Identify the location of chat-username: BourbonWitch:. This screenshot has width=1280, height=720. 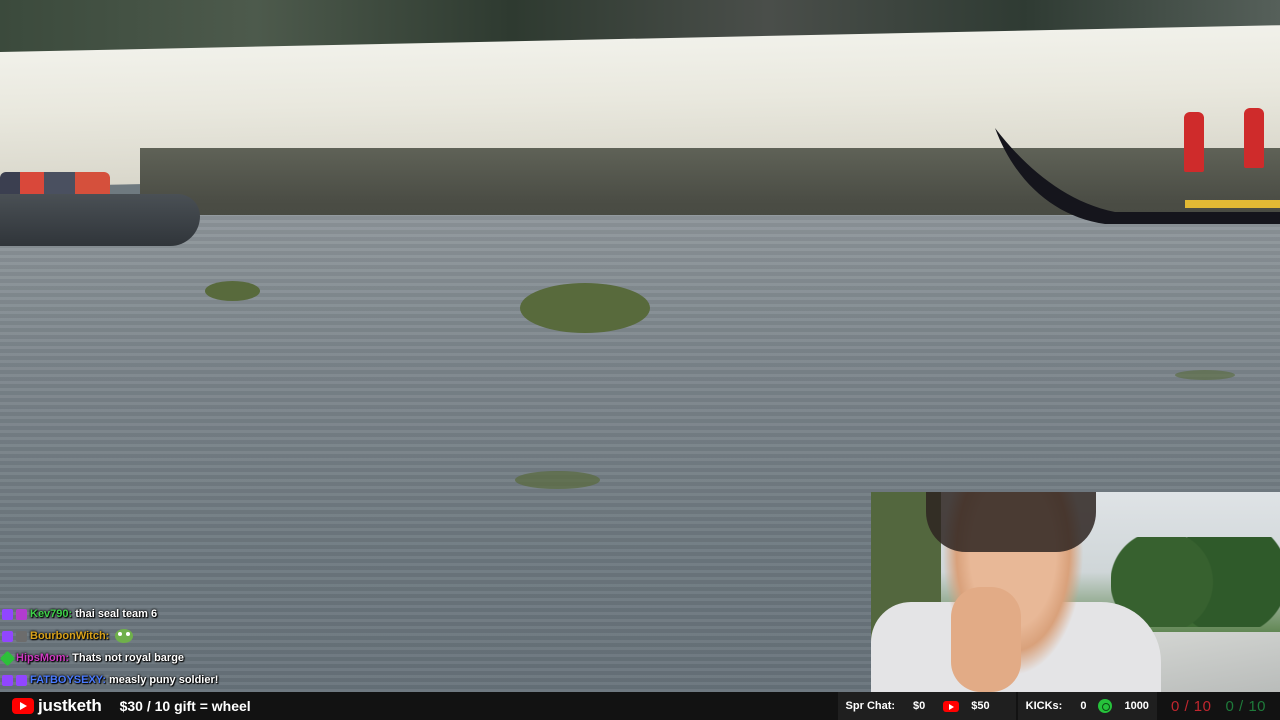
(70, 636).